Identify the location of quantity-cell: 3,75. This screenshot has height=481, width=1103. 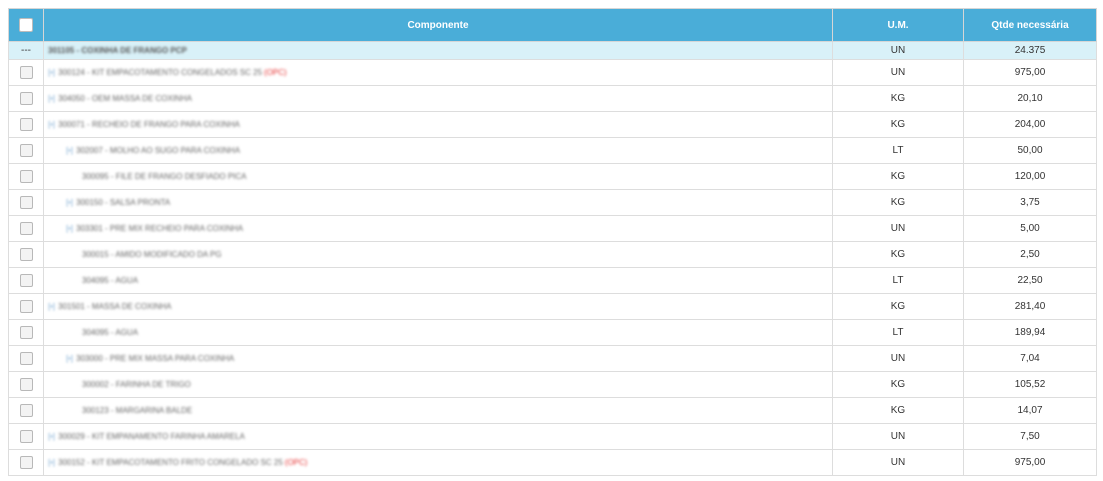
(1030, 202).